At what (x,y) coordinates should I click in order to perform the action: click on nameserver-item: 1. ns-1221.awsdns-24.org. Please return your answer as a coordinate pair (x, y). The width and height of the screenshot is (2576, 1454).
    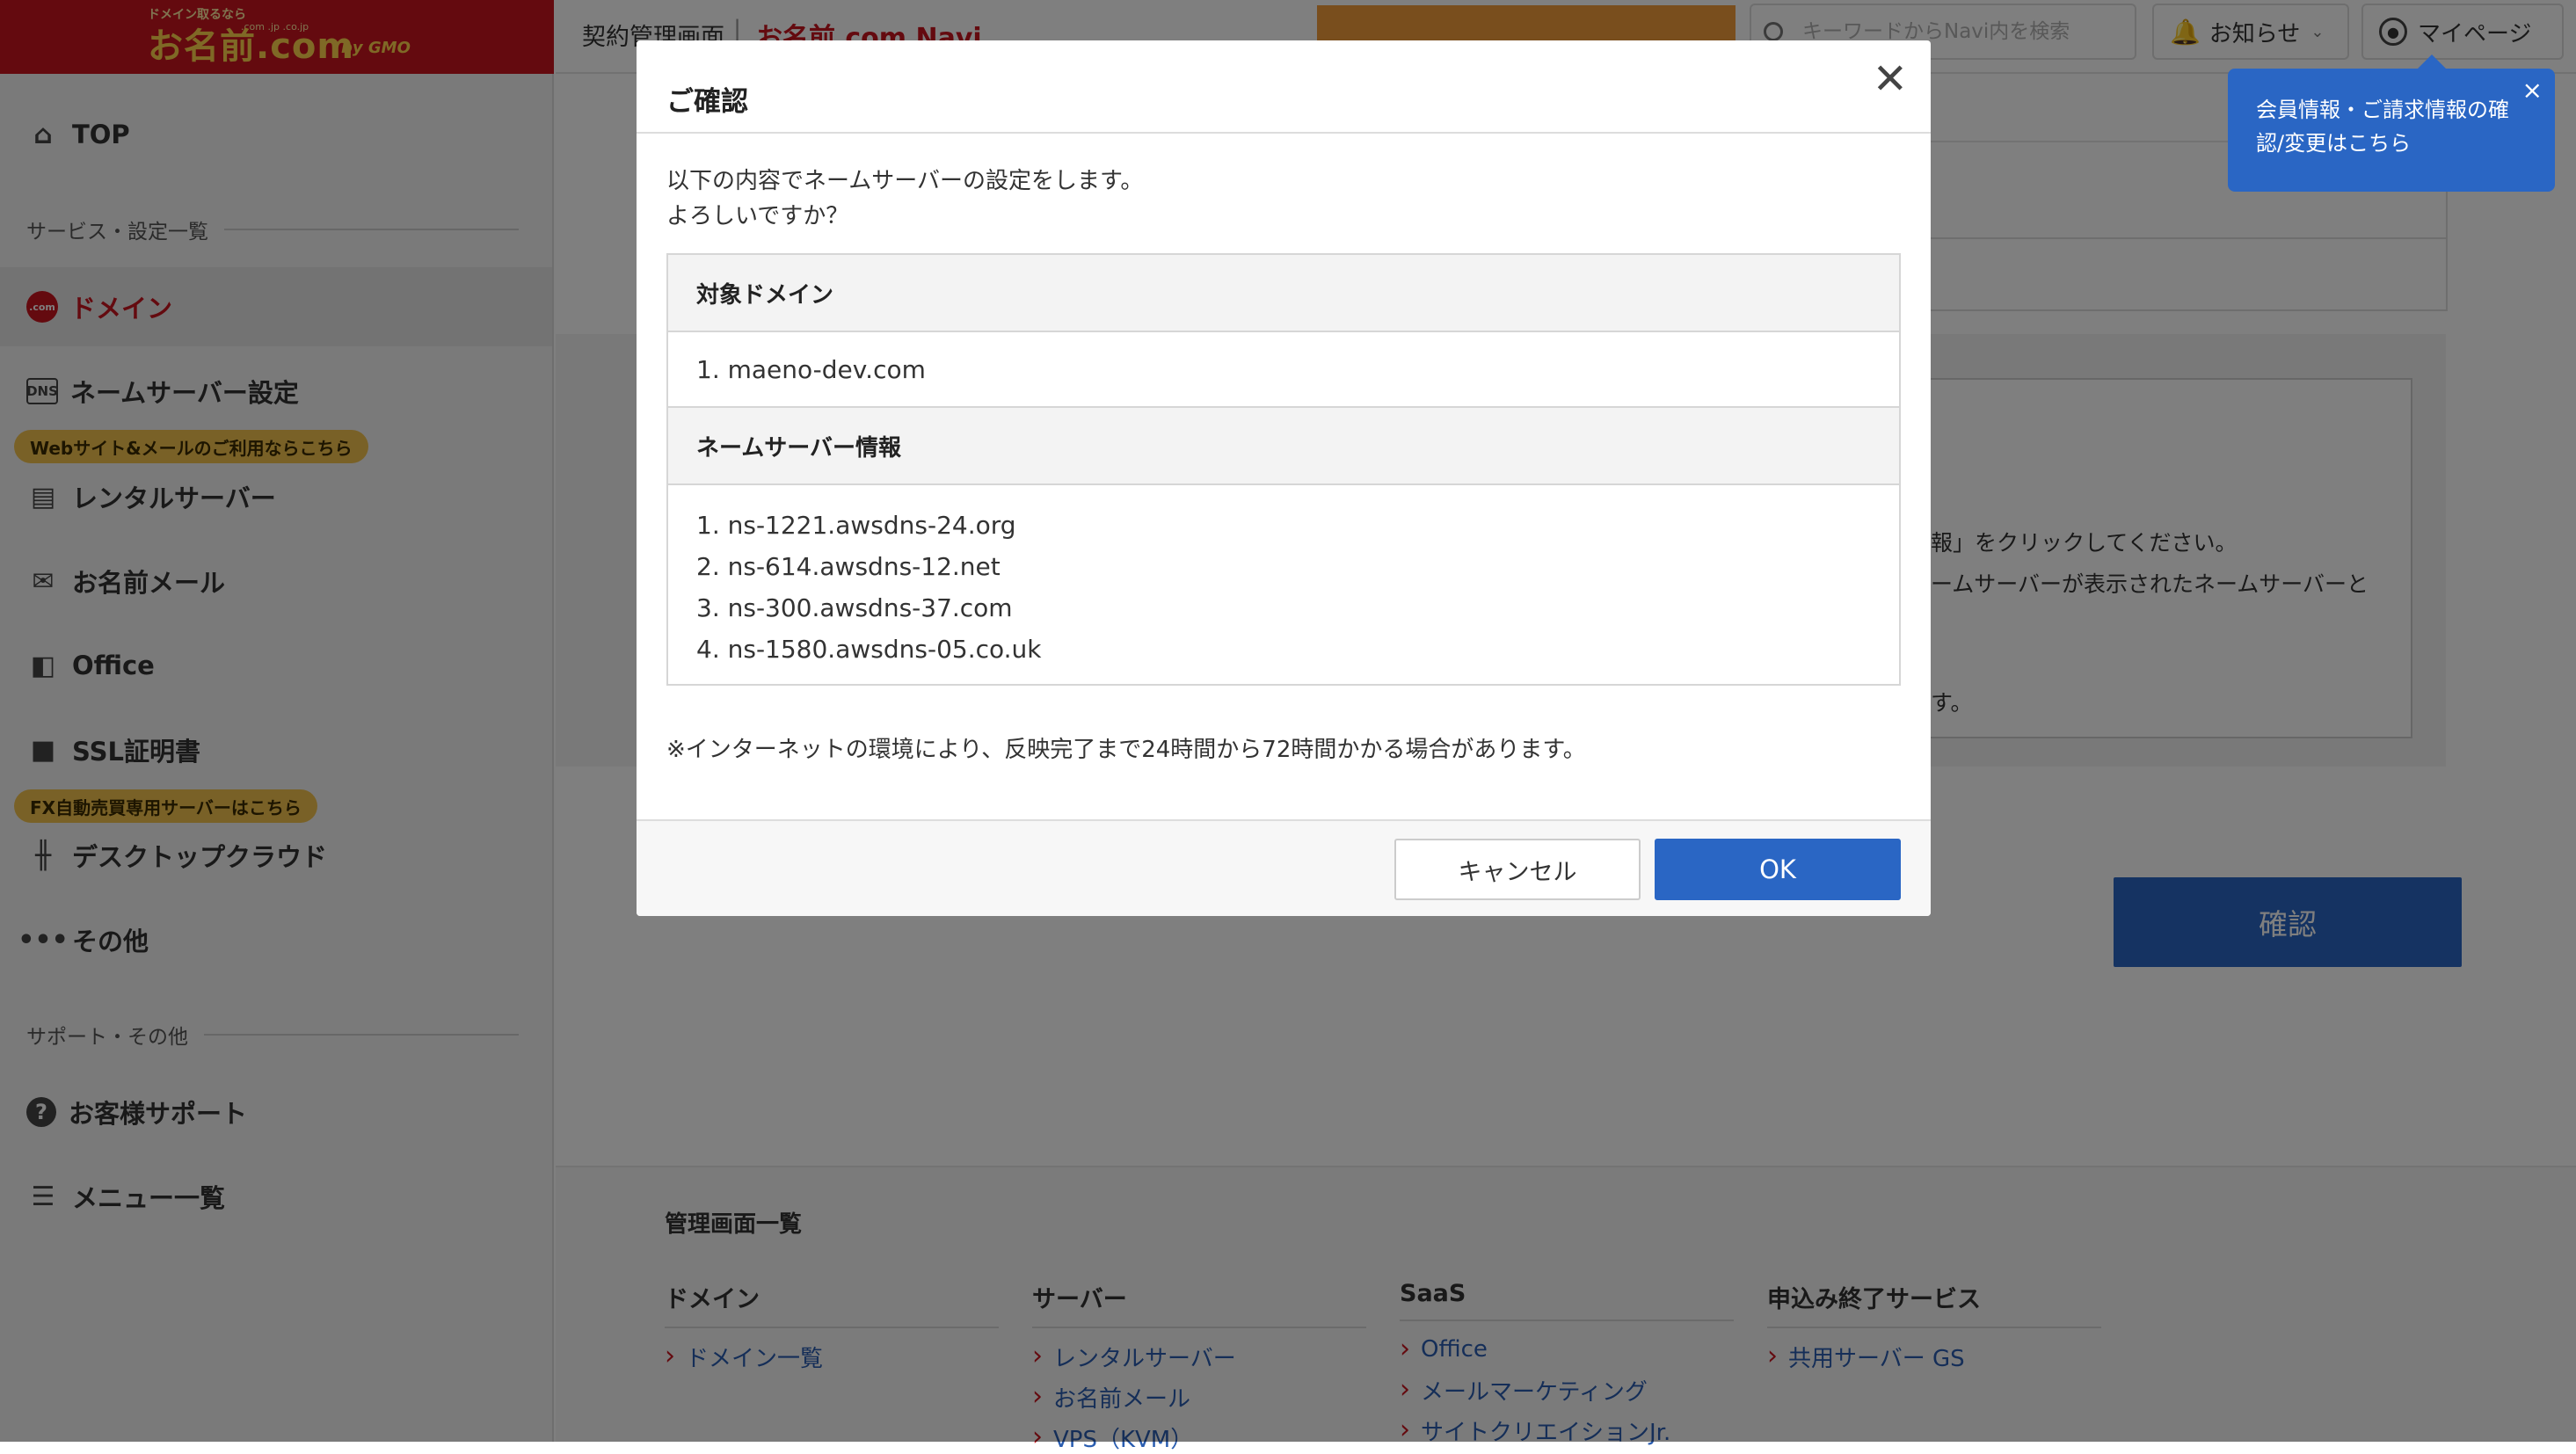
    Looking at the image, I should click on (1297, 525).